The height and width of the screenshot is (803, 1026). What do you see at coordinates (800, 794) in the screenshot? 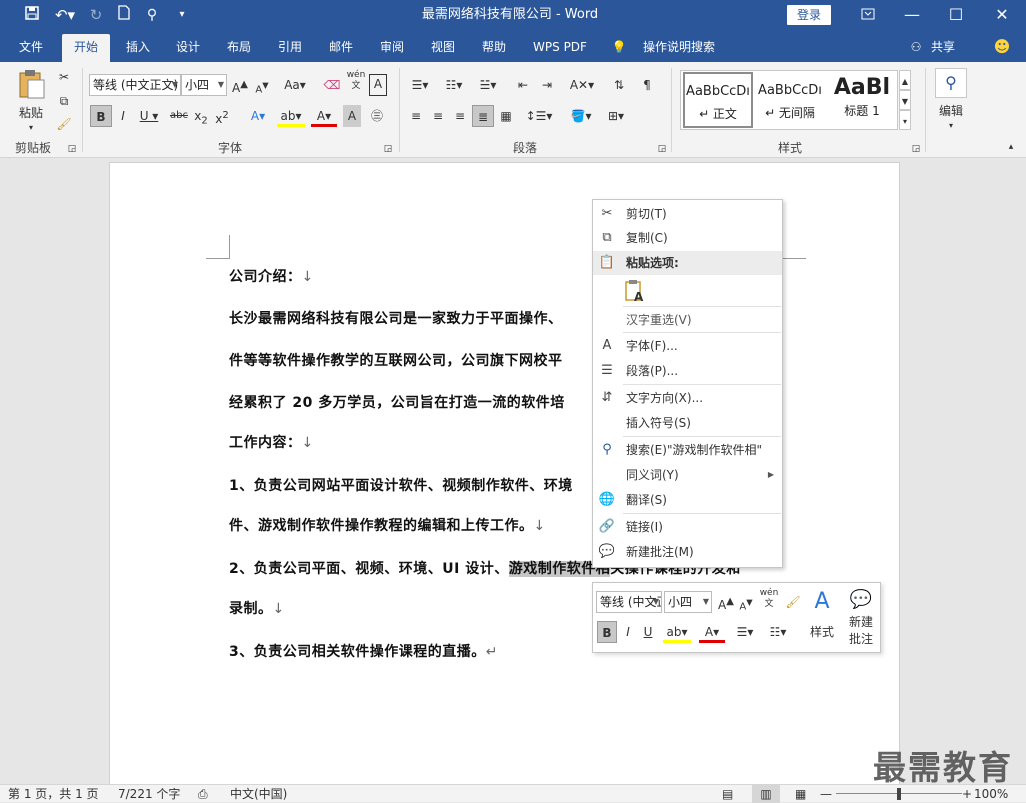
I see `web-layout-icon: ▦` at bounding box center [800, 794].